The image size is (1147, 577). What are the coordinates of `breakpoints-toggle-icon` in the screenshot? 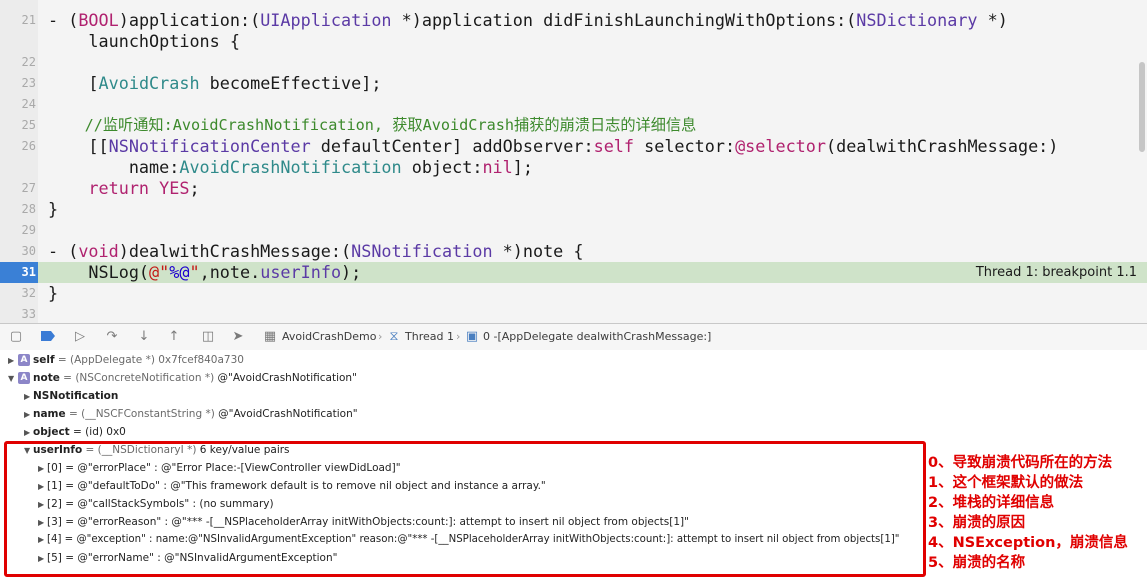 It's located at (48, 337).